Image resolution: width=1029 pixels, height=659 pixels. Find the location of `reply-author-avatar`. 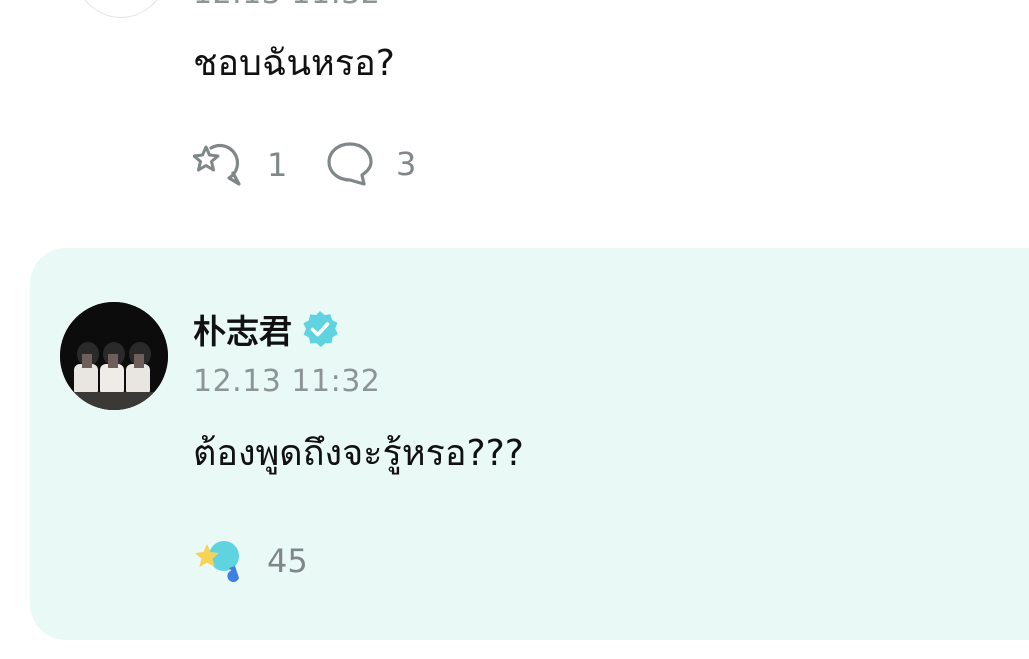

reply-author-avatar is located at coordinates (114, 356).